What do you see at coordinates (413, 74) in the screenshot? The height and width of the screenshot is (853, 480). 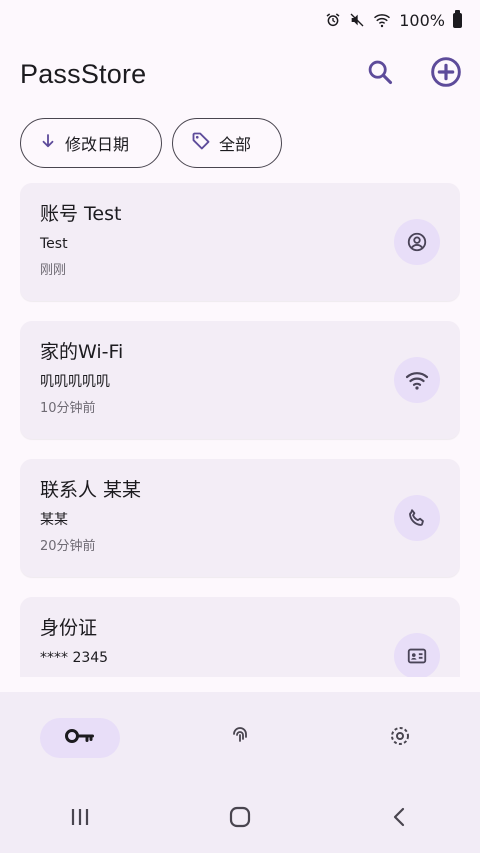 I see `app-actions` at bounding box center [413, 74].